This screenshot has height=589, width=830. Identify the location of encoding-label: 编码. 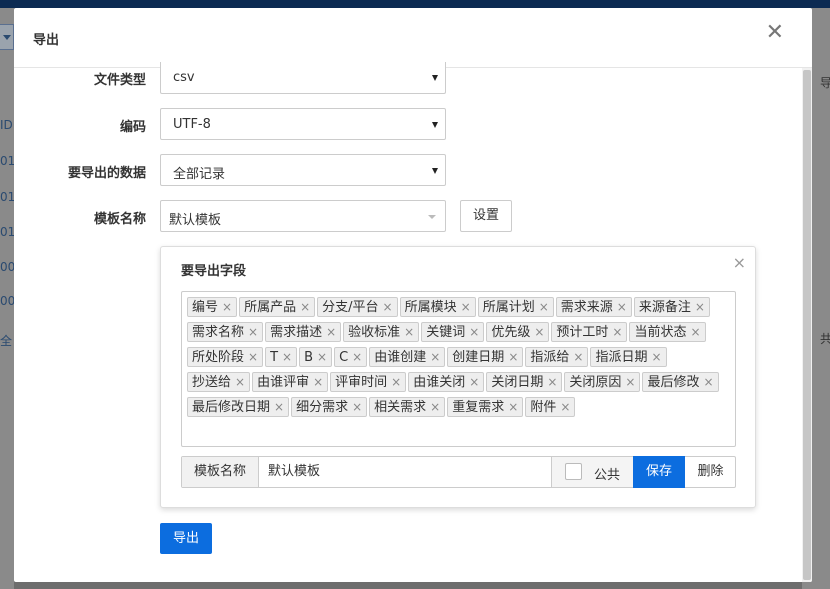
(132, 127).